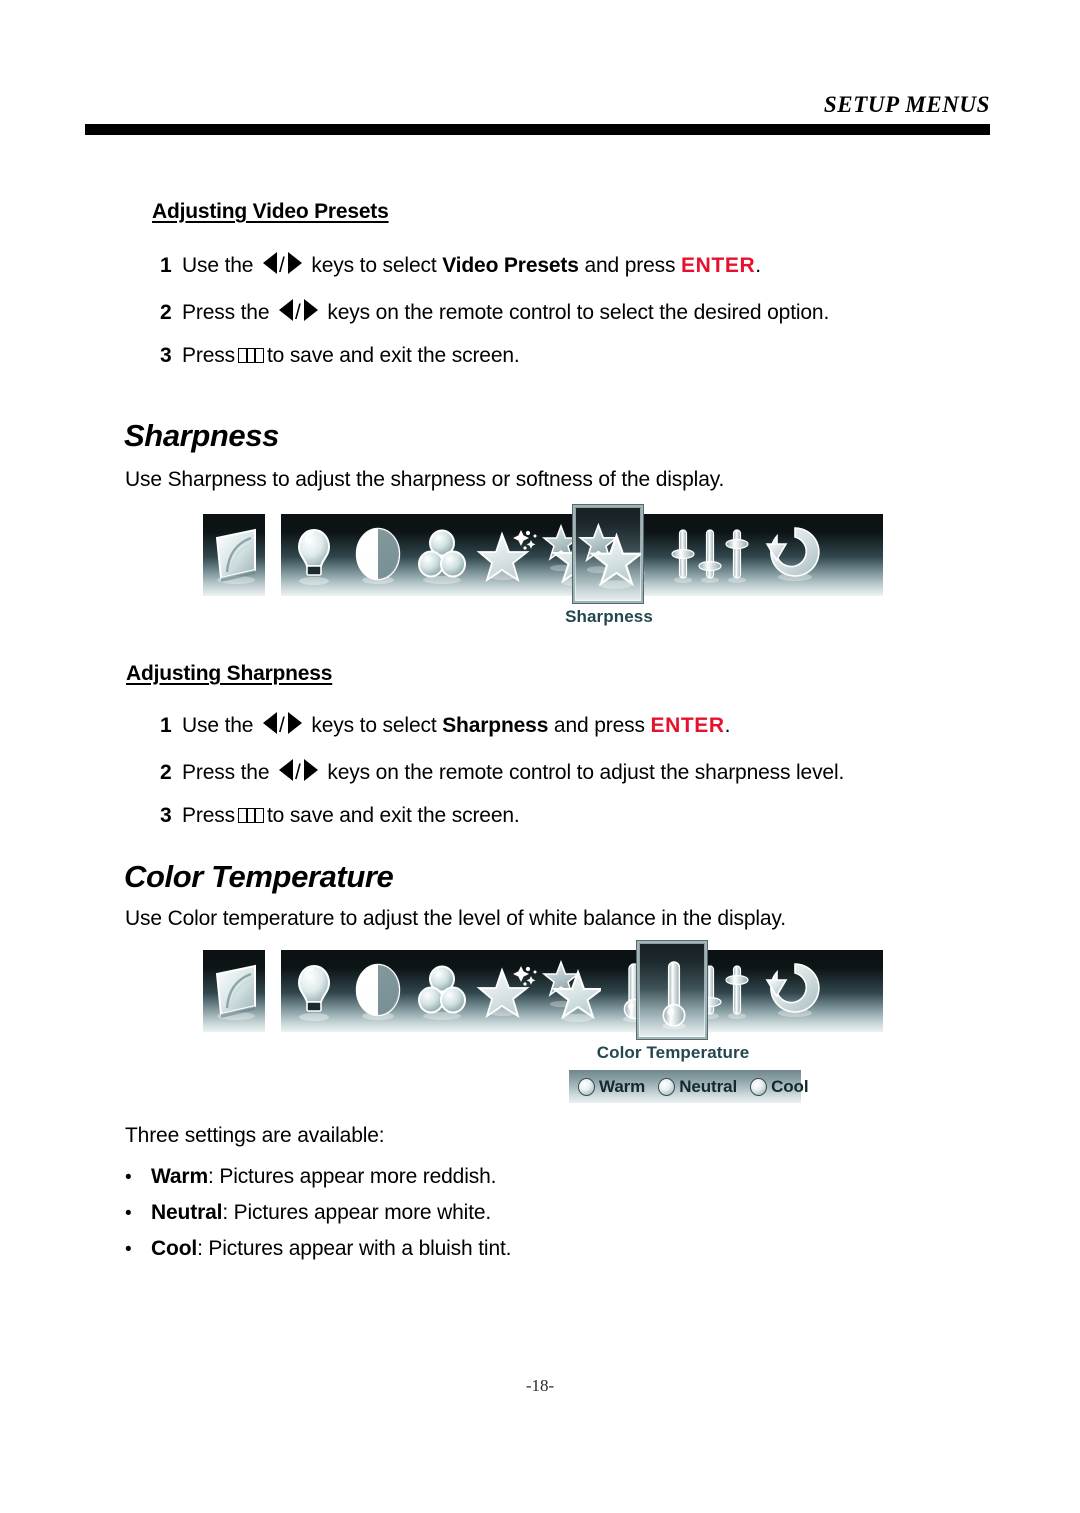 Image resolution: width=1080 pixels, height=1513 pixels. Describe the element at coordinates (673, 1052) in the screenshot. I see `osd-selected-label-color-temperature: Color Temperature` at that location.